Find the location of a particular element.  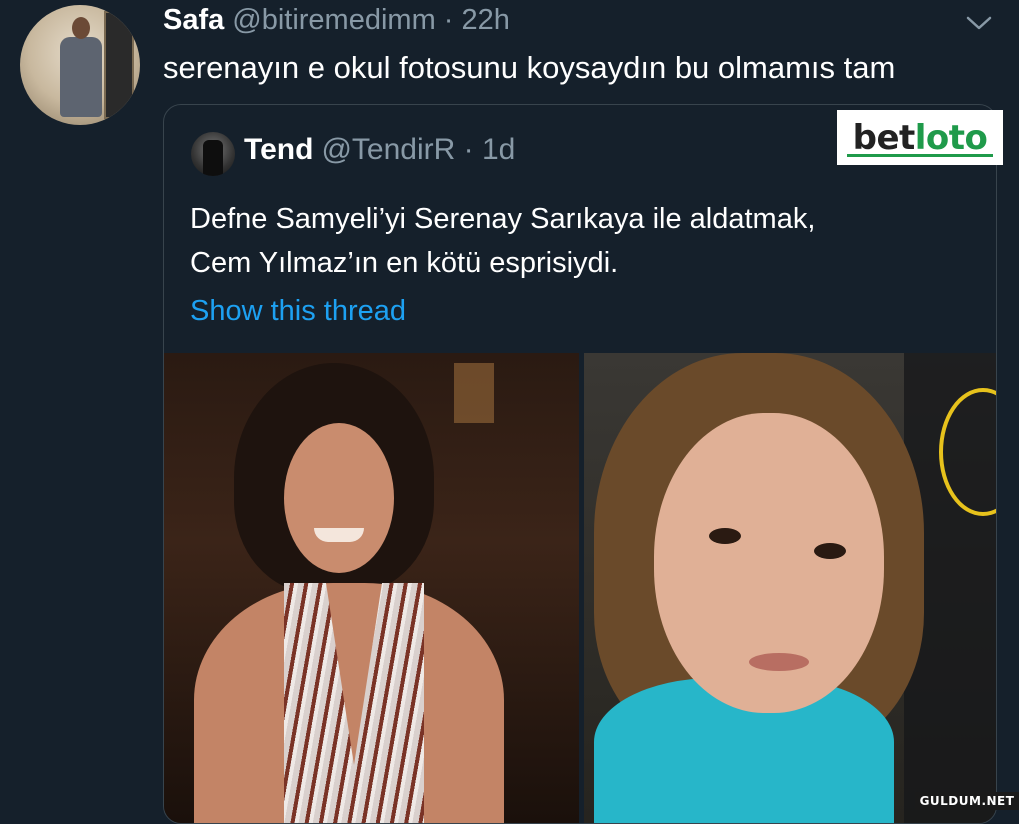

quoted-author-handle: @TendirR · 1d is located at coordinates (418, 150).